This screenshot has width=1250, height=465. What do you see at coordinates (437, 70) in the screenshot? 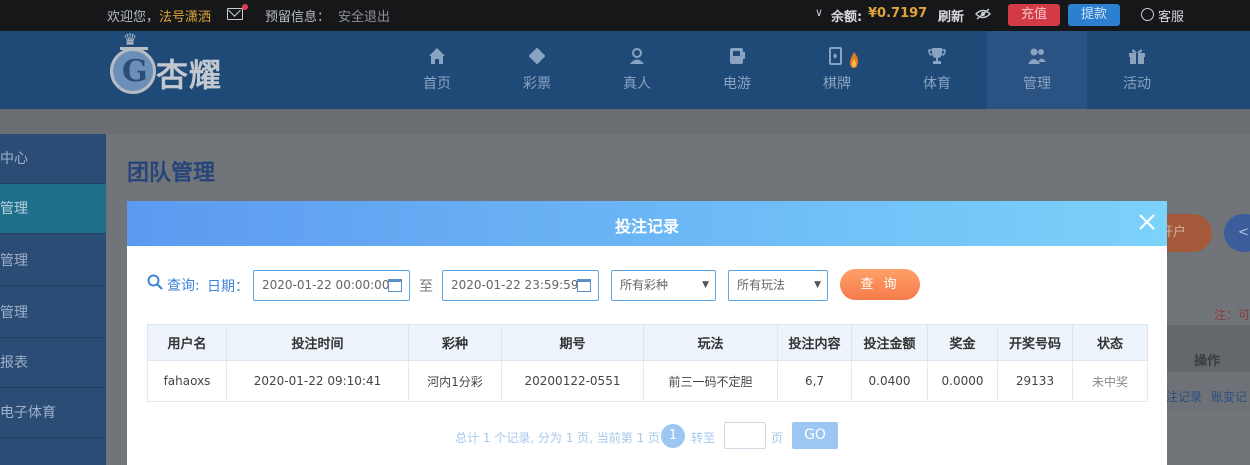
I see `nav-home: 首页` at bounding box center [437, 70].